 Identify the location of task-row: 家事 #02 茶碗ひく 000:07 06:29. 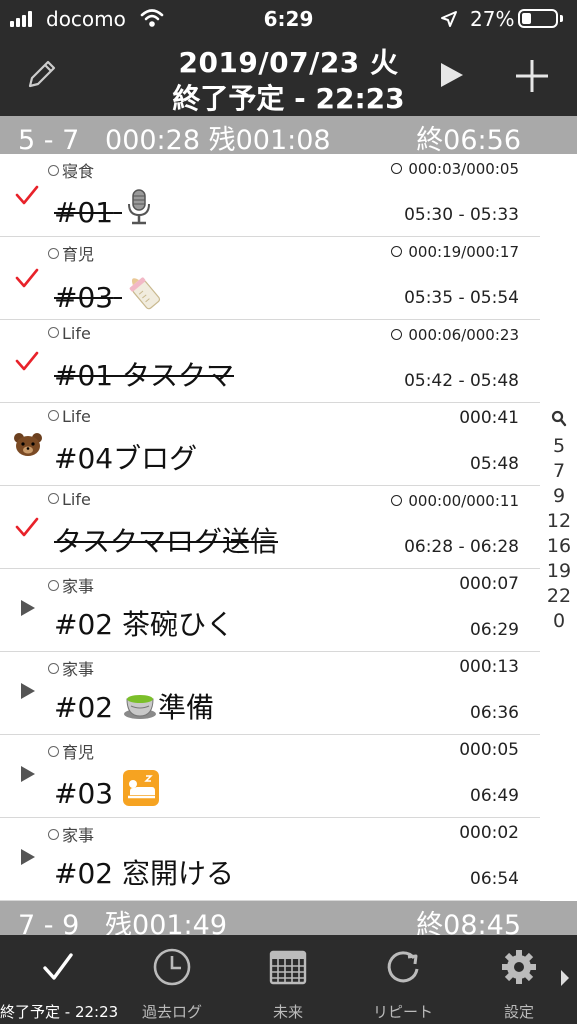
(270, 610).